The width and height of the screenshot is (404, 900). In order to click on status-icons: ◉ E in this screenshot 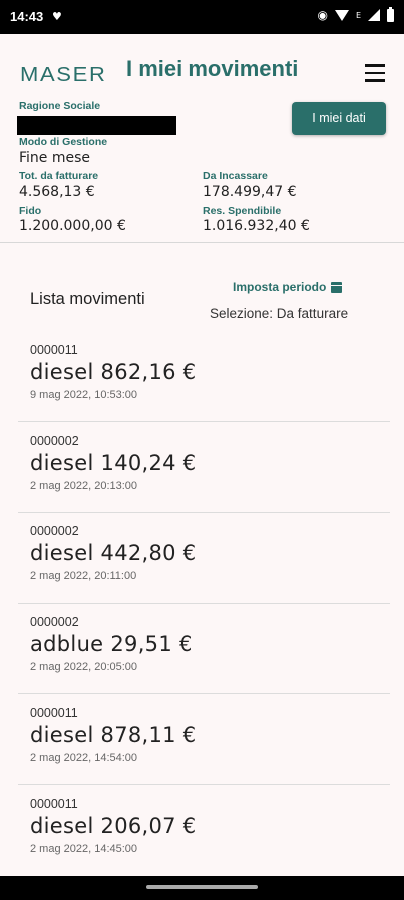, I will do `click(355, 14)`.